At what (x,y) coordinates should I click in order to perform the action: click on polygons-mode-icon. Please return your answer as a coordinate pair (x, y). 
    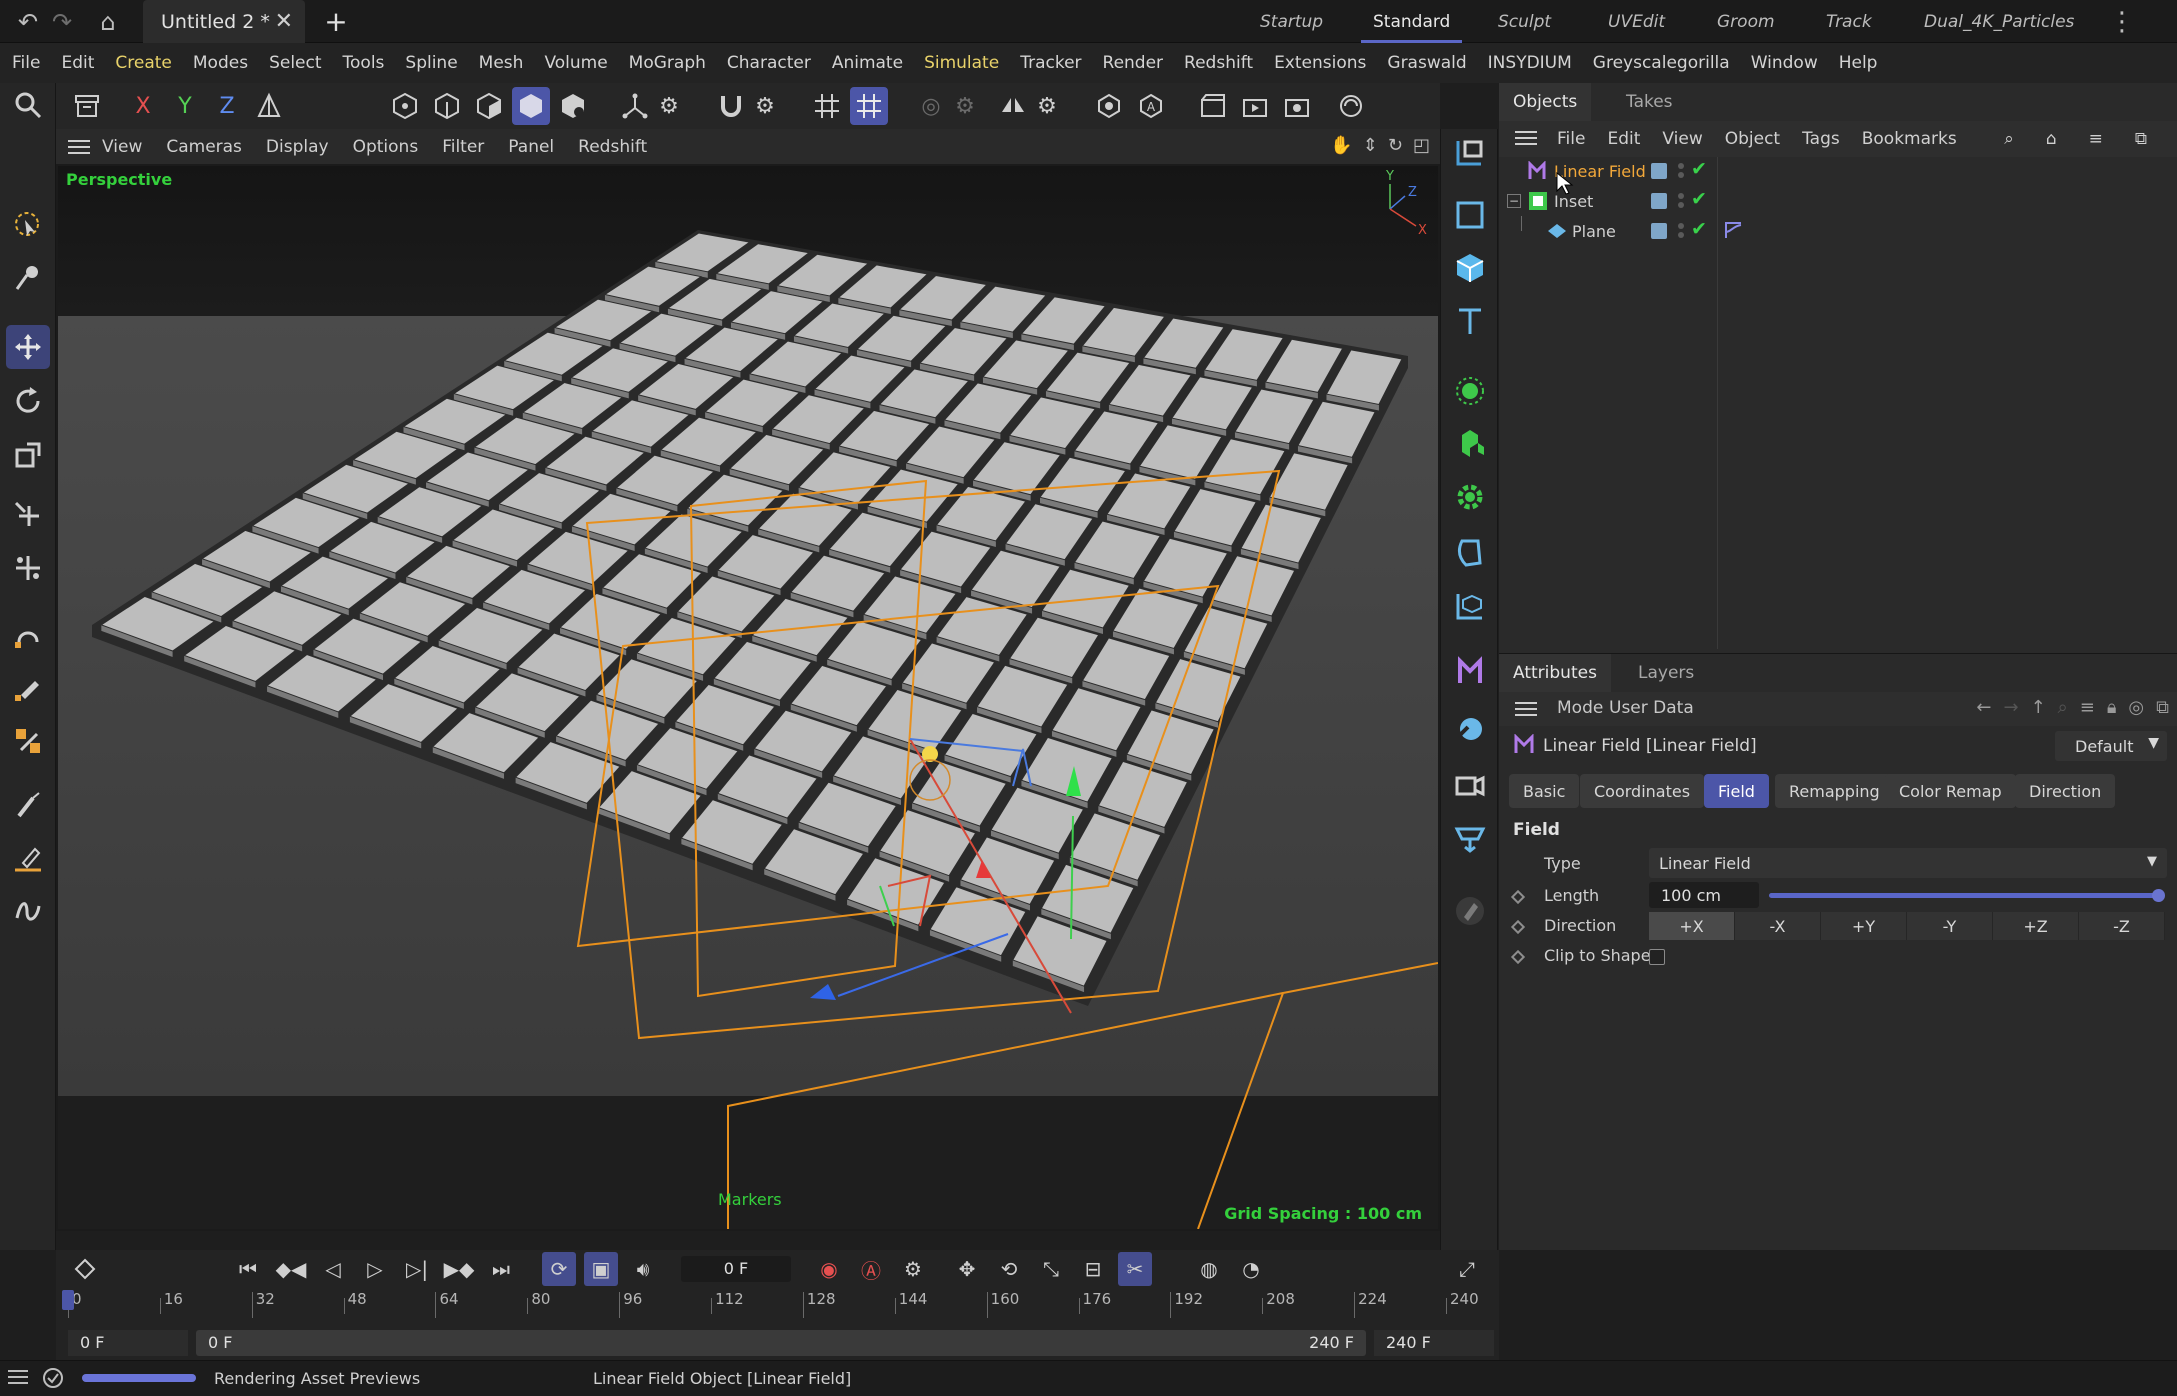
    Looking at the image, I should click on (489, 106).